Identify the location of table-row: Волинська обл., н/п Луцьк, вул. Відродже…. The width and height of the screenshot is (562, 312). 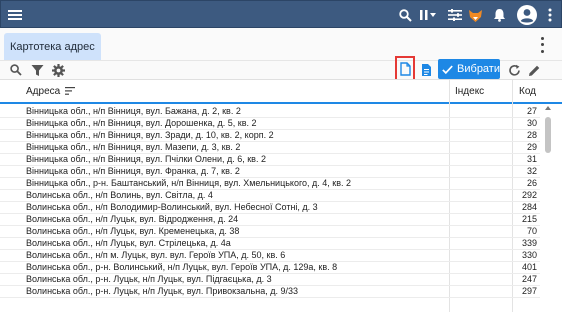
(270, 220).